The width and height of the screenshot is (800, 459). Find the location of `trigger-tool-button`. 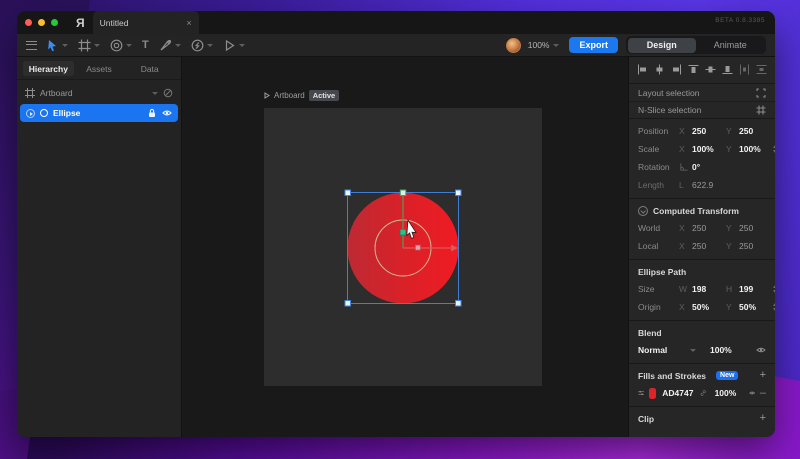

trigger-tool-button is located at coordinates (234, 45).